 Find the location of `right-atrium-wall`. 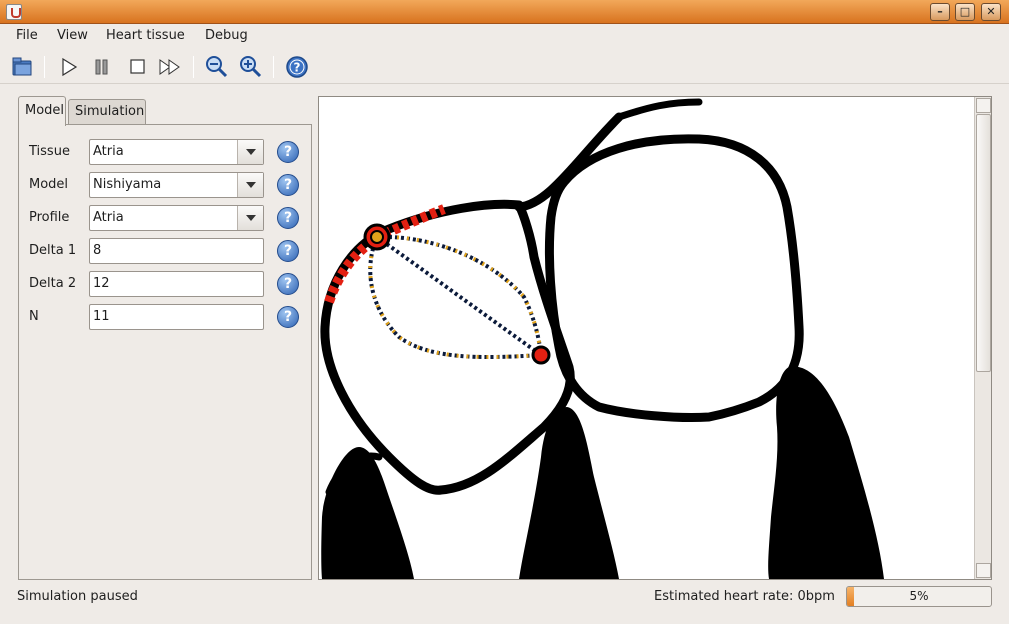

right-atrium-wall is located at coordinates (674, 278).